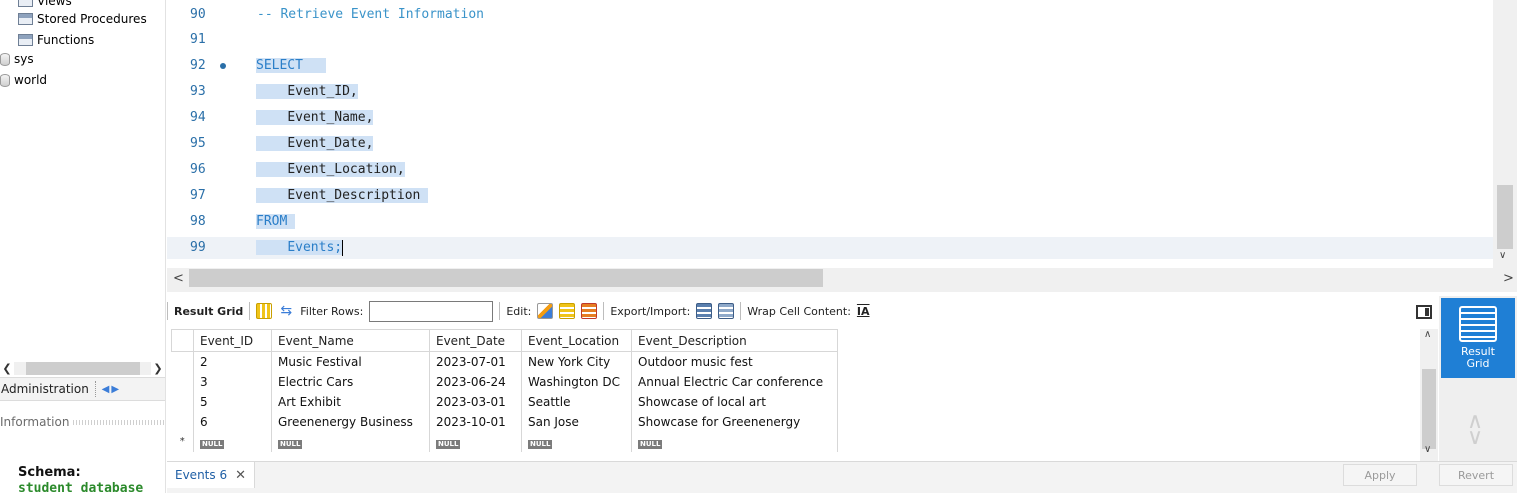  Describe the element at coordinates (830, 66) in the screenshot. I see `editor-line: 92 SELECT` at that location.